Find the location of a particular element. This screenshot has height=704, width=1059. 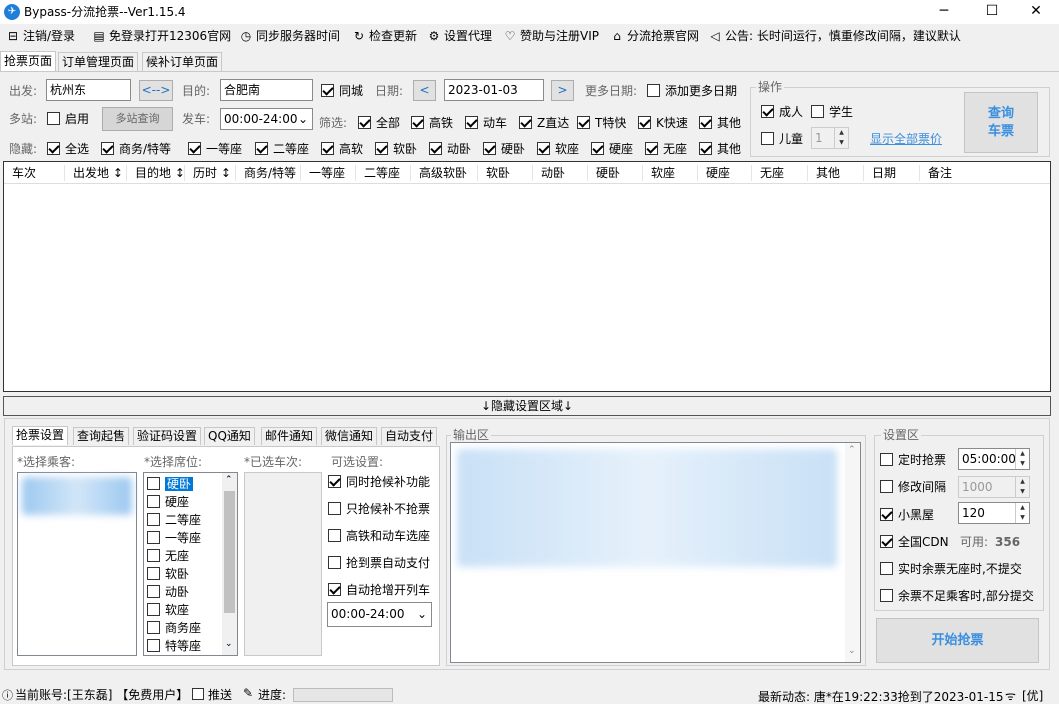

hide-first-class-checkbox: 一等座 is located at coordinates (215, 149).